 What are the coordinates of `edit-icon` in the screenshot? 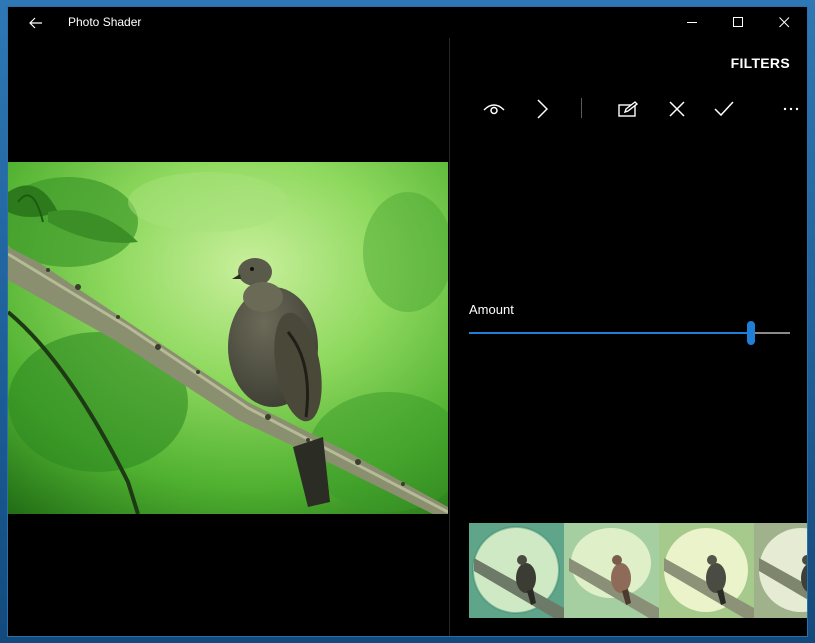 It's located at (628, 109).